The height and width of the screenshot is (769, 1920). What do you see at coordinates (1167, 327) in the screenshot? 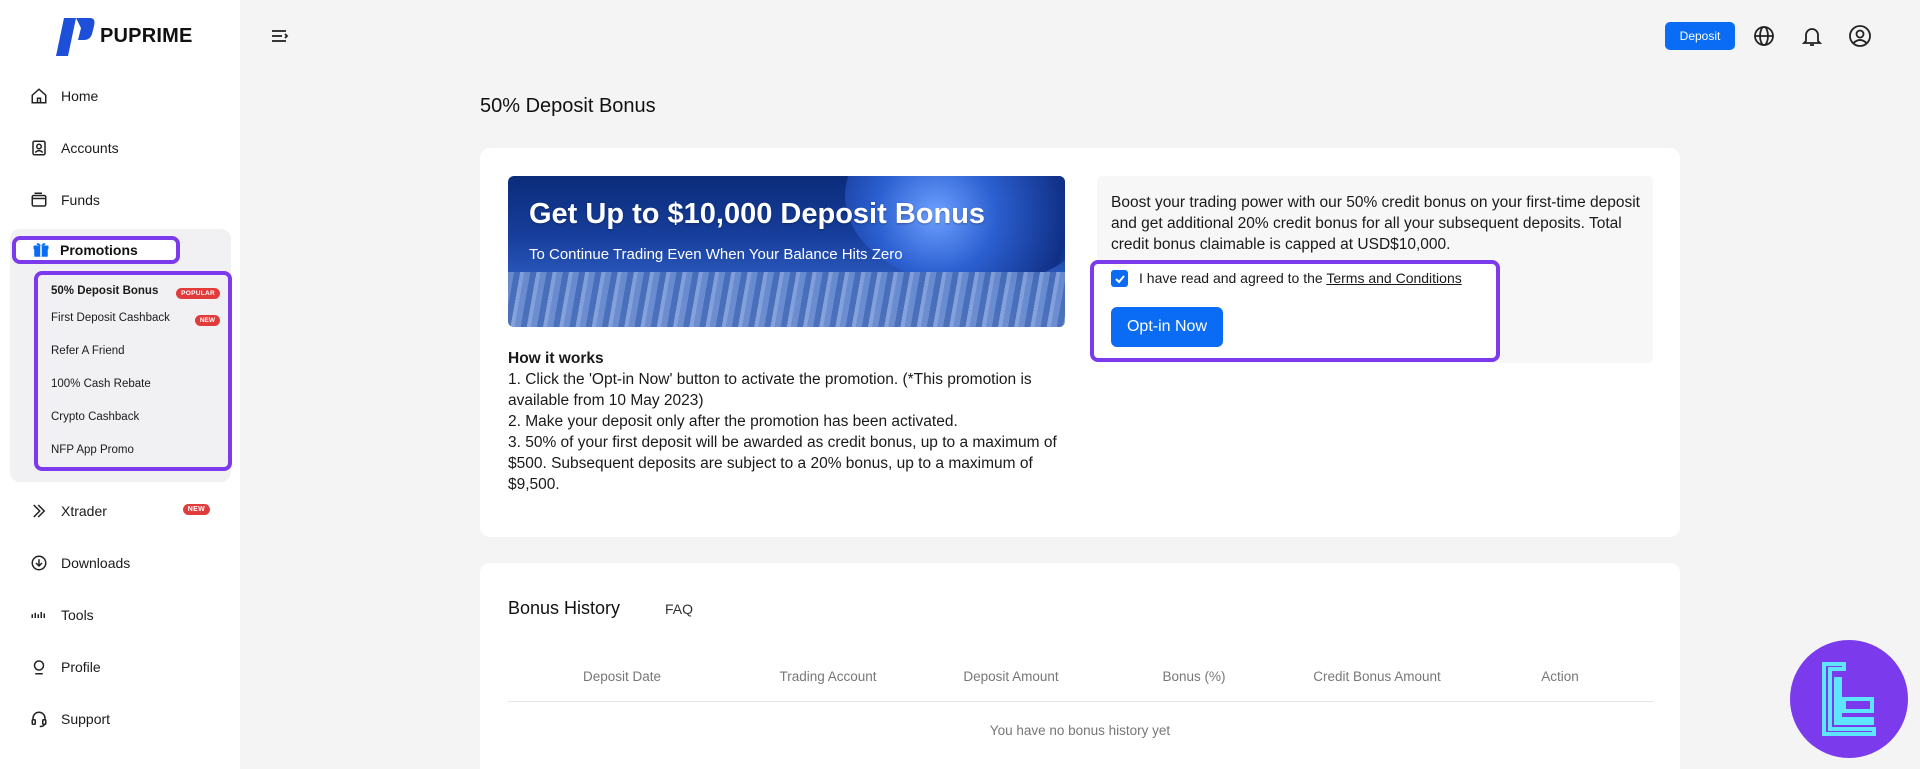
I see `opt-in-button: Opt-in Now` at bounding box center [1167, 327].